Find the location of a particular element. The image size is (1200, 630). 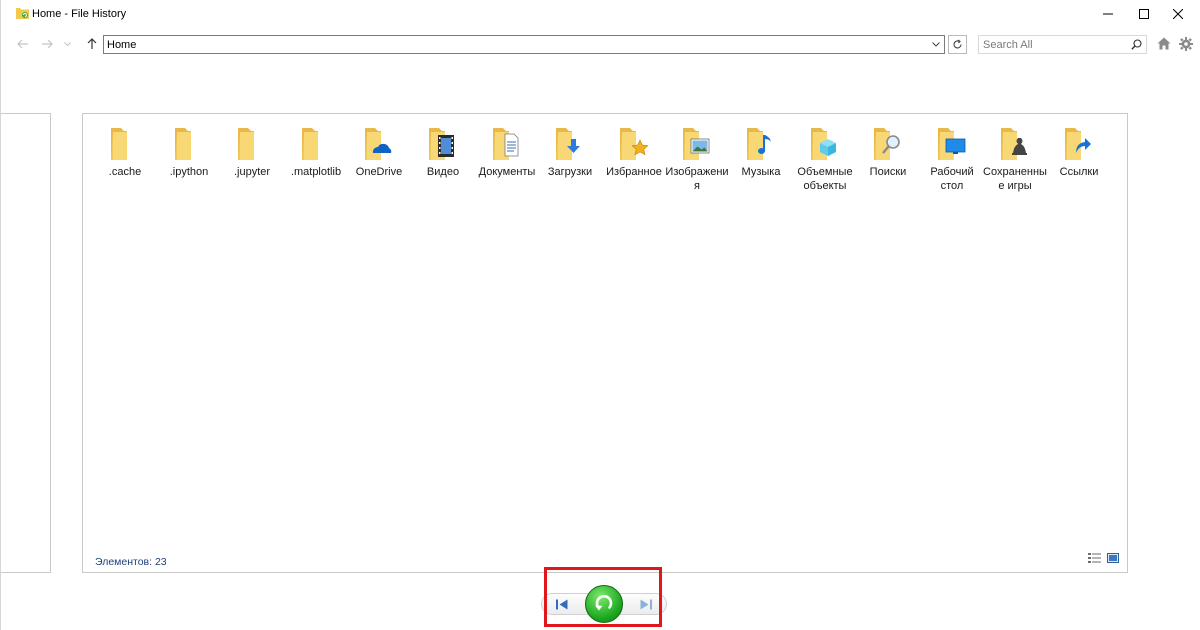

minimize-button is located at coordinates (1108, 14).